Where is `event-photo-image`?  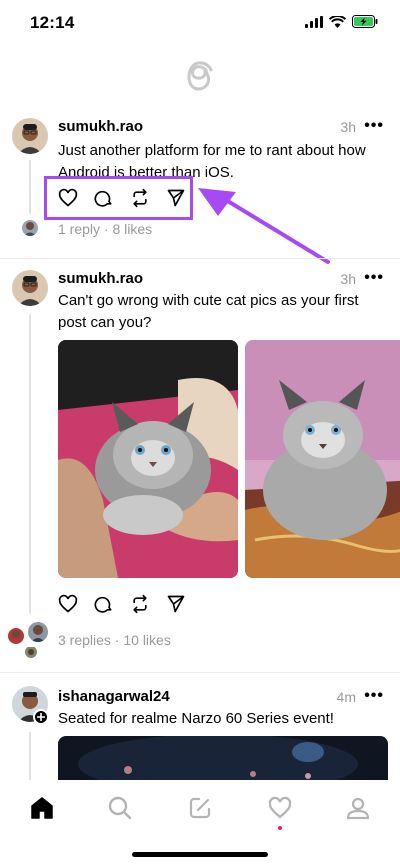
event-photo-image is located at coordinates (223, 758).